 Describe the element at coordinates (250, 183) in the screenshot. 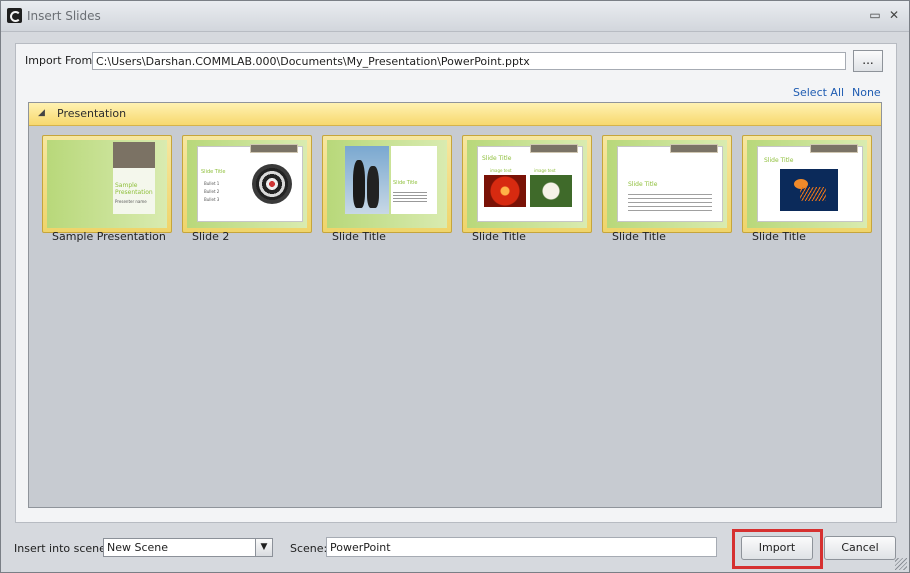

I see `slide-paper: Slide Title Bullet 1 Bullet 2 Bullet 3` at that location.